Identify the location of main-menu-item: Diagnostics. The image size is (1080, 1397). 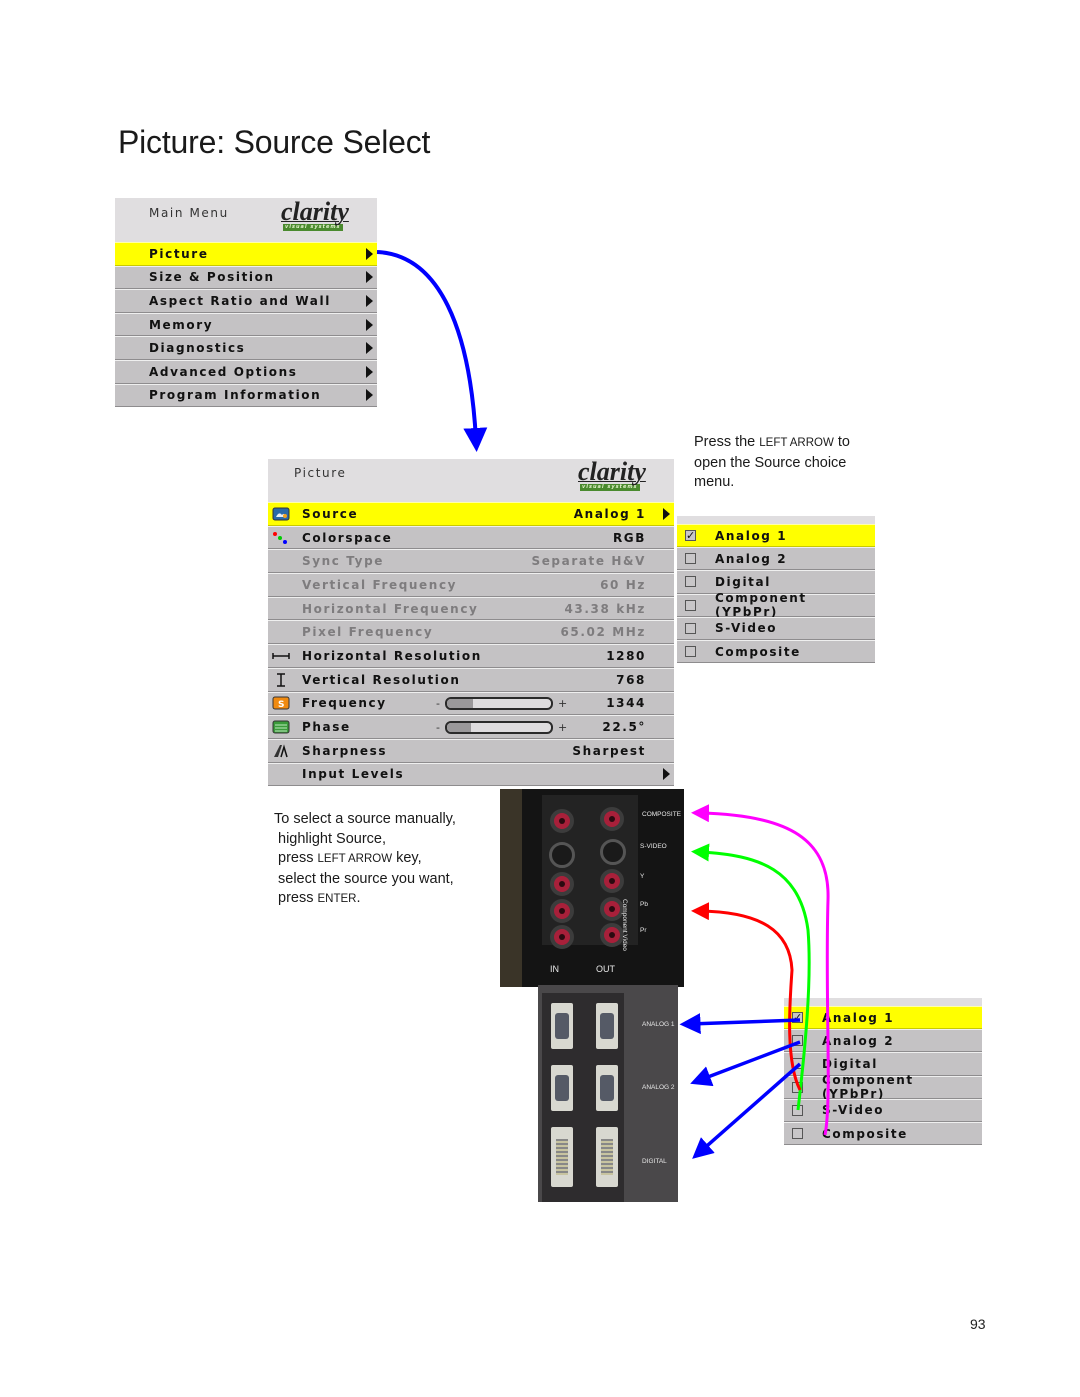
(246, 348).